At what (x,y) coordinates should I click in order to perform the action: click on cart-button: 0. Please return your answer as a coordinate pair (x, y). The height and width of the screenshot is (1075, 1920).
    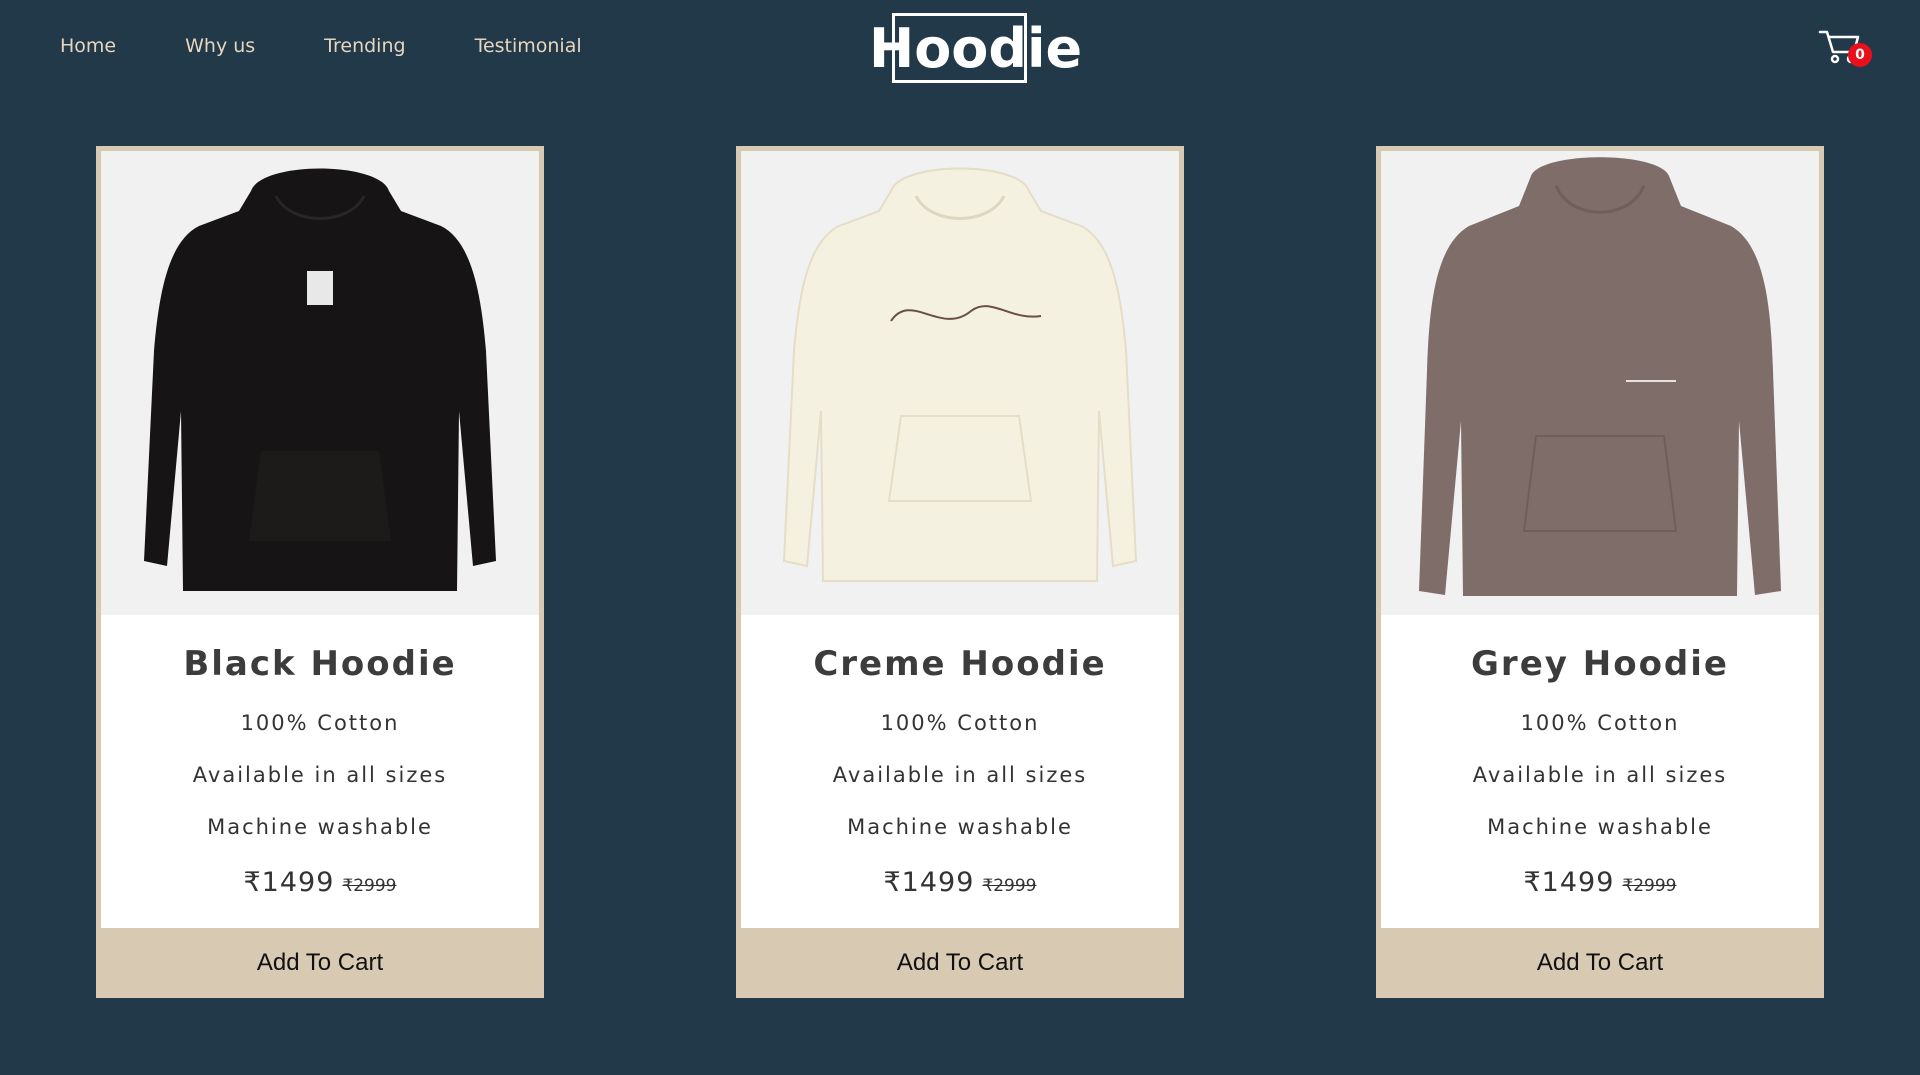
    Looking at the image, I should click on (1847, 50).